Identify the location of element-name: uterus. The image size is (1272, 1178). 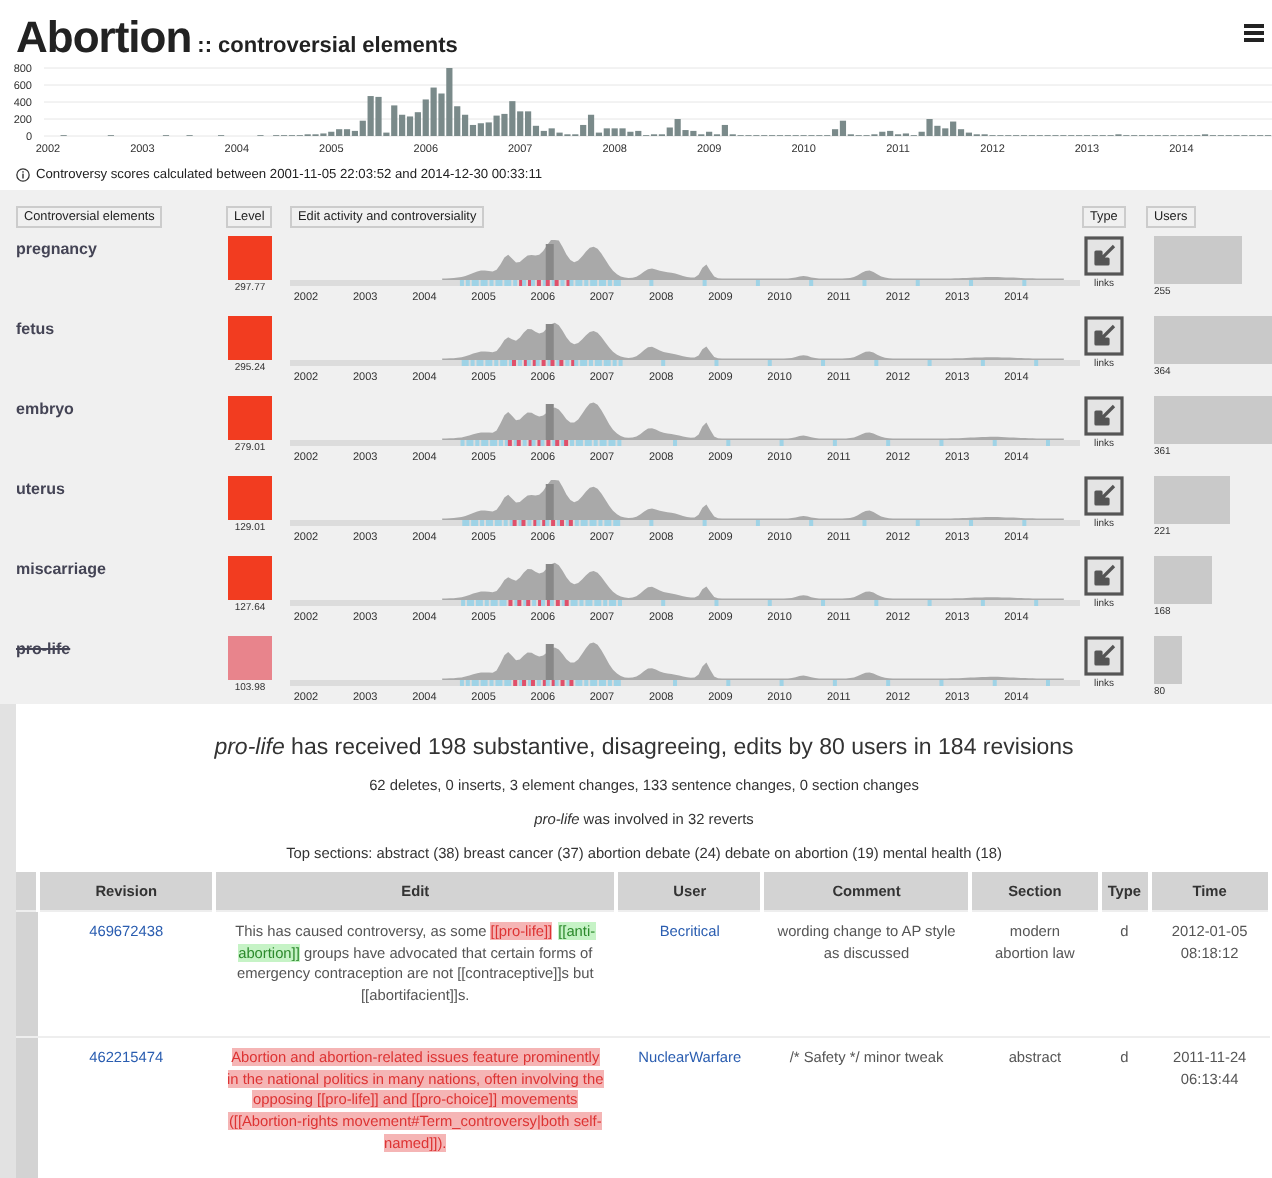
(40, 485).